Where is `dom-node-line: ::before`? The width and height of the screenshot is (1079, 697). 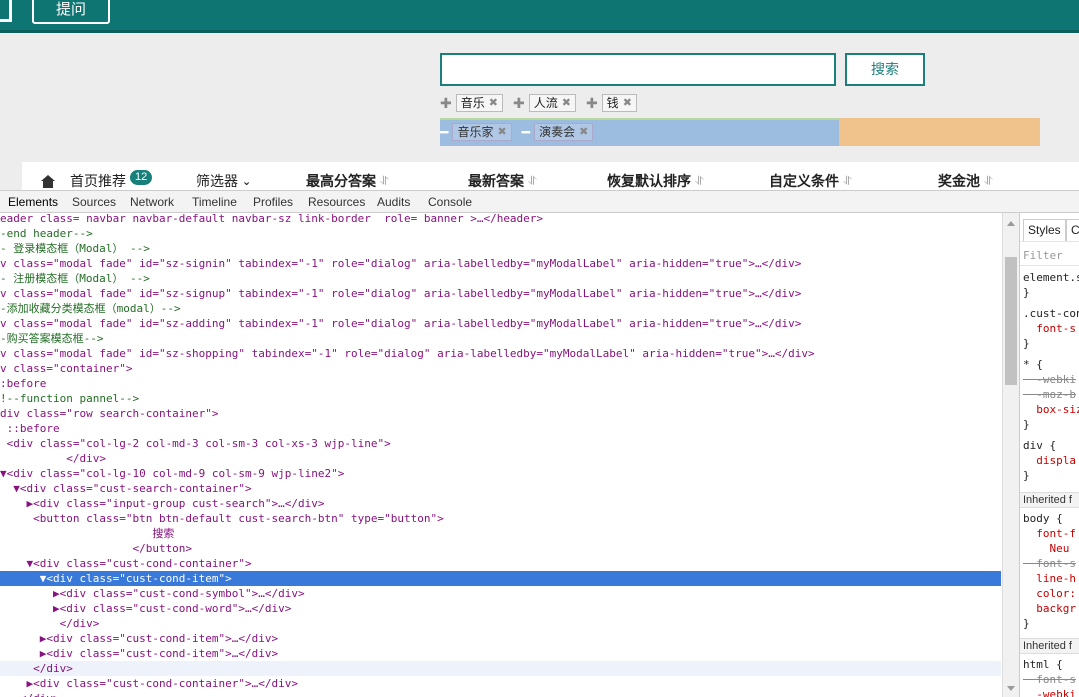 dom-node-line: ::before is located at coordinates (500, 428).